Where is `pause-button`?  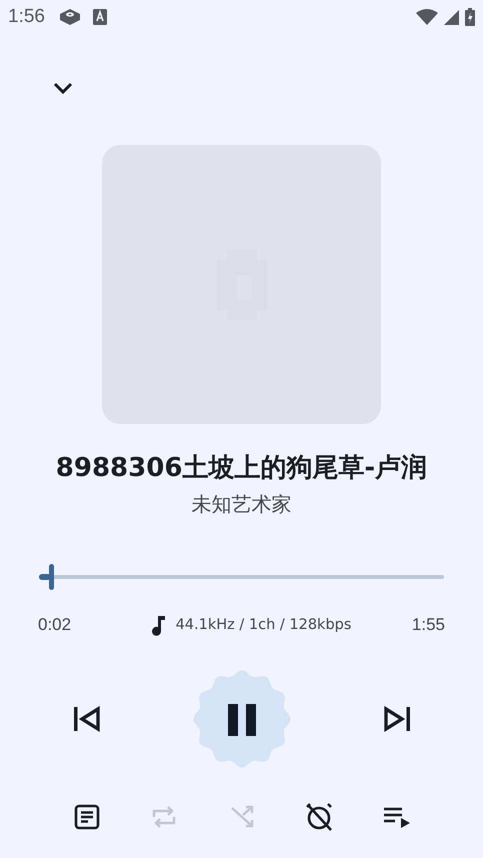
pause-button is located at coordinates (242, 719).